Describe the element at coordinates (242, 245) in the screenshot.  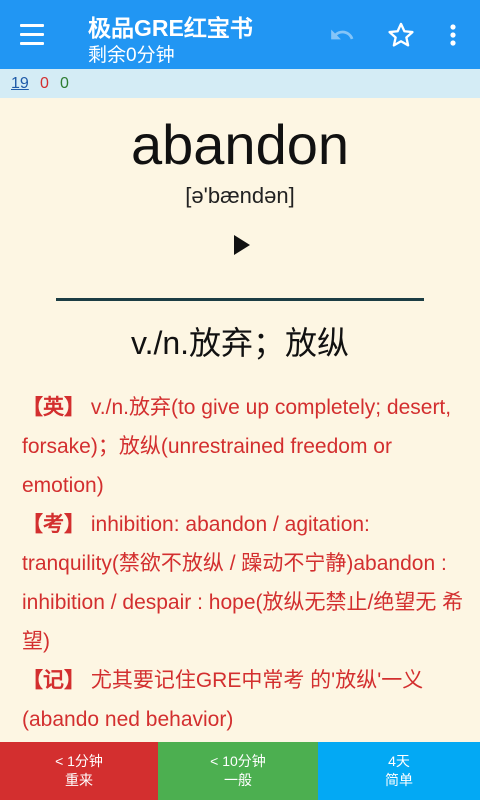
I see `play-audio-icon` at that location.